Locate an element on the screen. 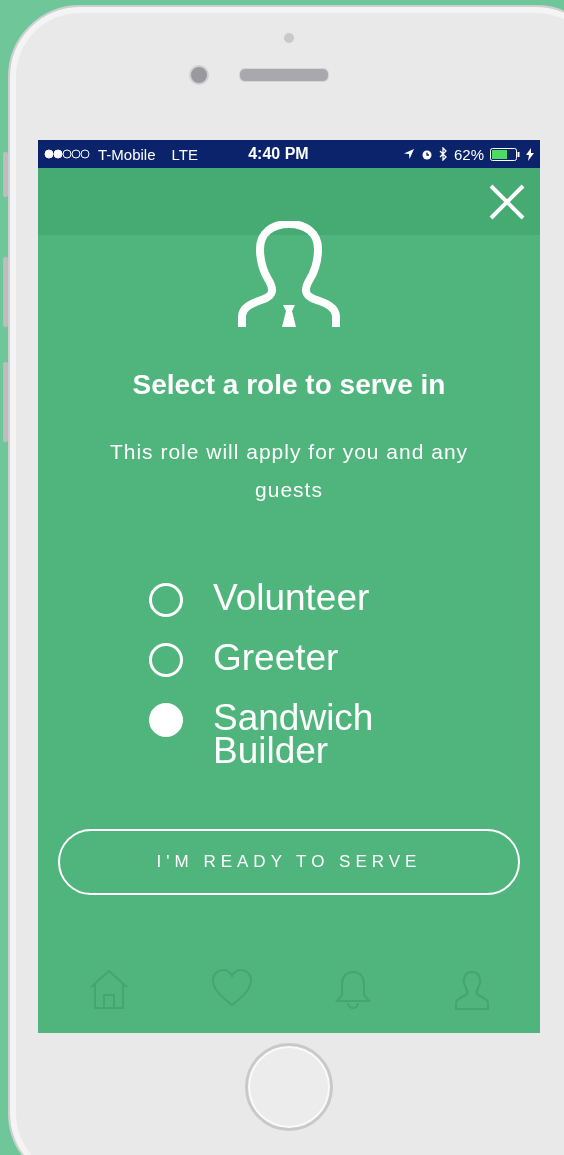  network-type: LTE is located at coordinates (184, 154).